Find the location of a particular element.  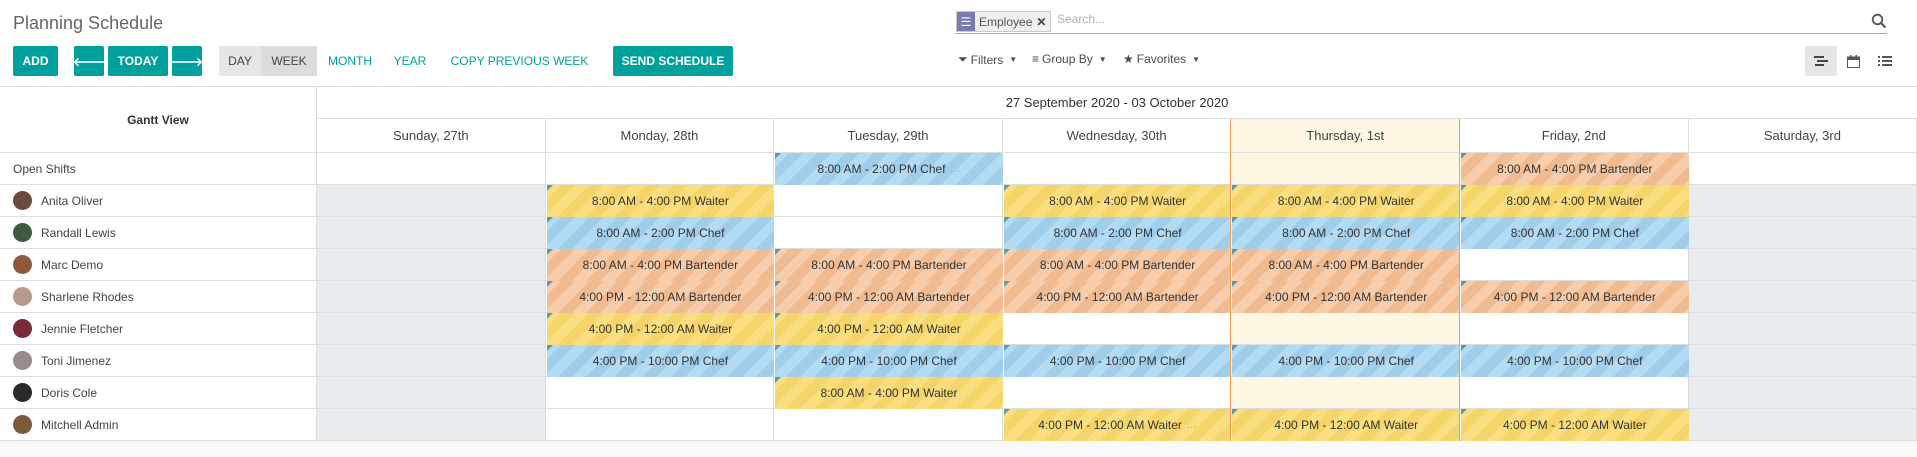

magnifier-icon is located at coordinates (1879, 21).